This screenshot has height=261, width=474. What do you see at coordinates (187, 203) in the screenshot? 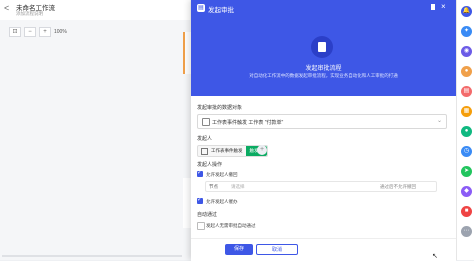
I see `workflow-node` at bounding box center [187, 203].